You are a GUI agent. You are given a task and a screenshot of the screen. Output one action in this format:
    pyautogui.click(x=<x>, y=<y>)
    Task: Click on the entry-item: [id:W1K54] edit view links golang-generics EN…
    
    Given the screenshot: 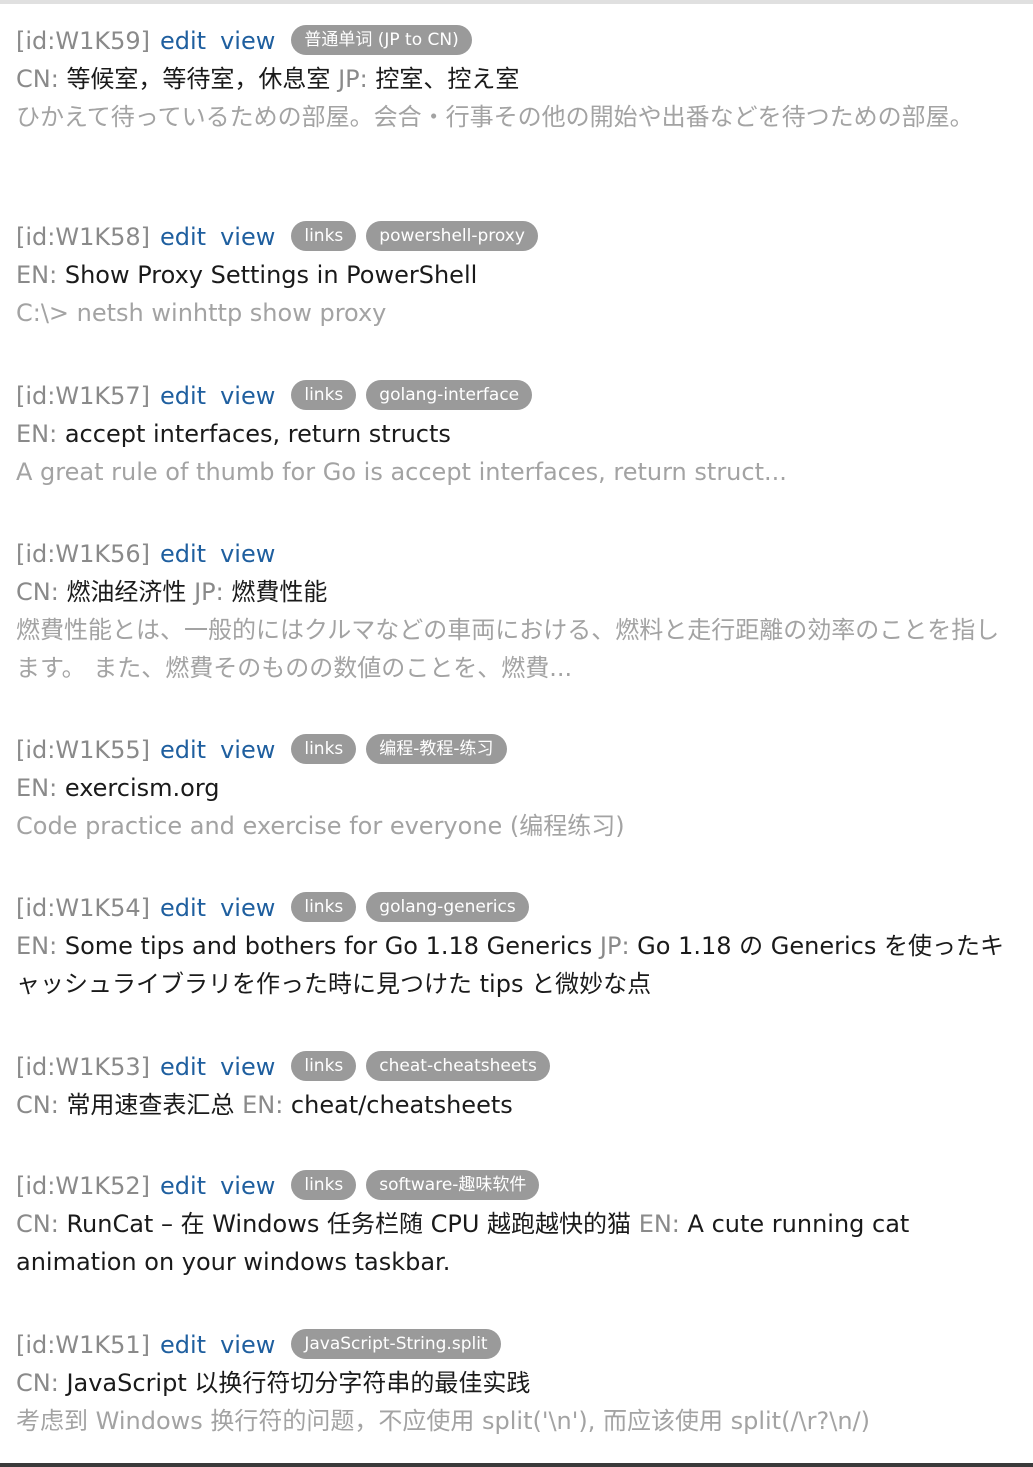 What is the action you would take?
    pyautogui.click(x=516, y=946)
    